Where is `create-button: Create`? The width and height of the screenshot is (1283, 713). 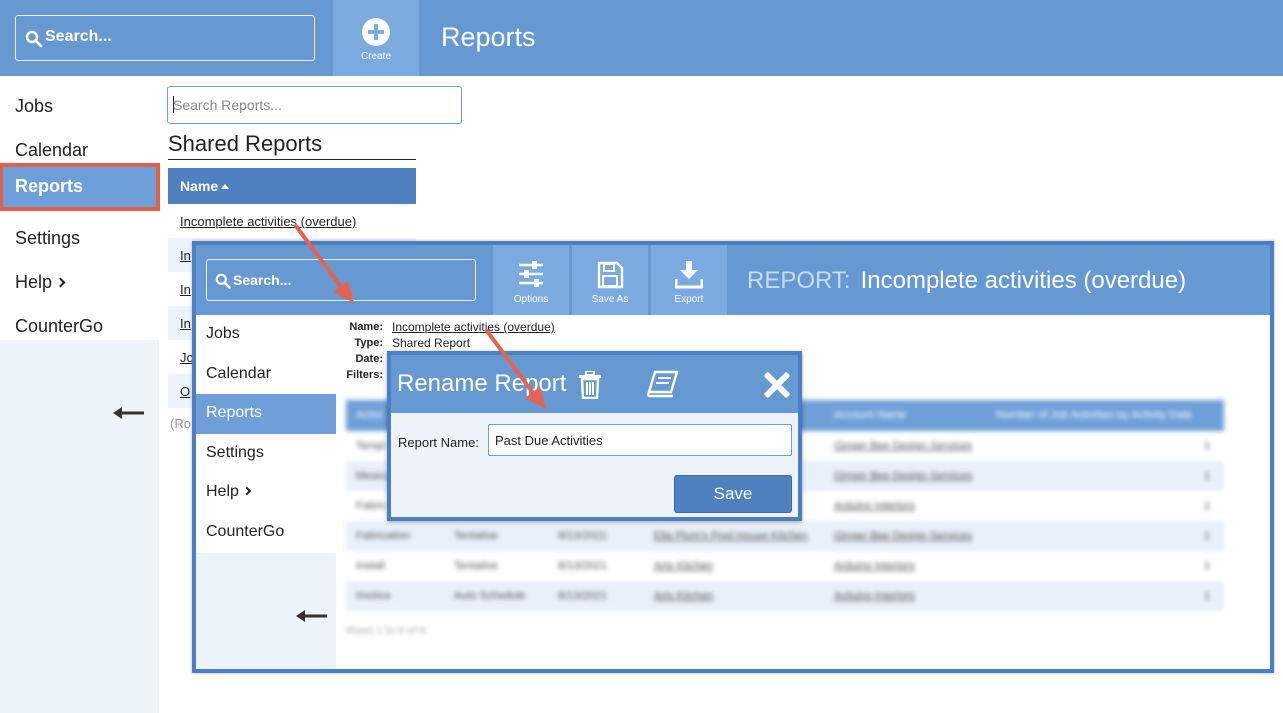
create-button: Create is located at coordinates (376, 38).